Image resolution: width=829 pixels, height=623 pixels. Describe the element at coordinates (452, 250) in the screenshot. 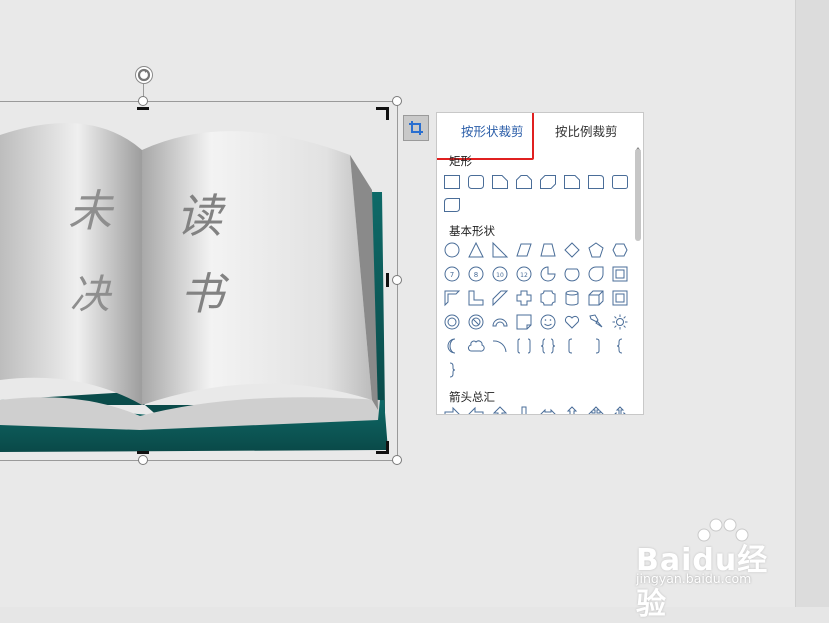

I see `shape-oval-icon` at that location.